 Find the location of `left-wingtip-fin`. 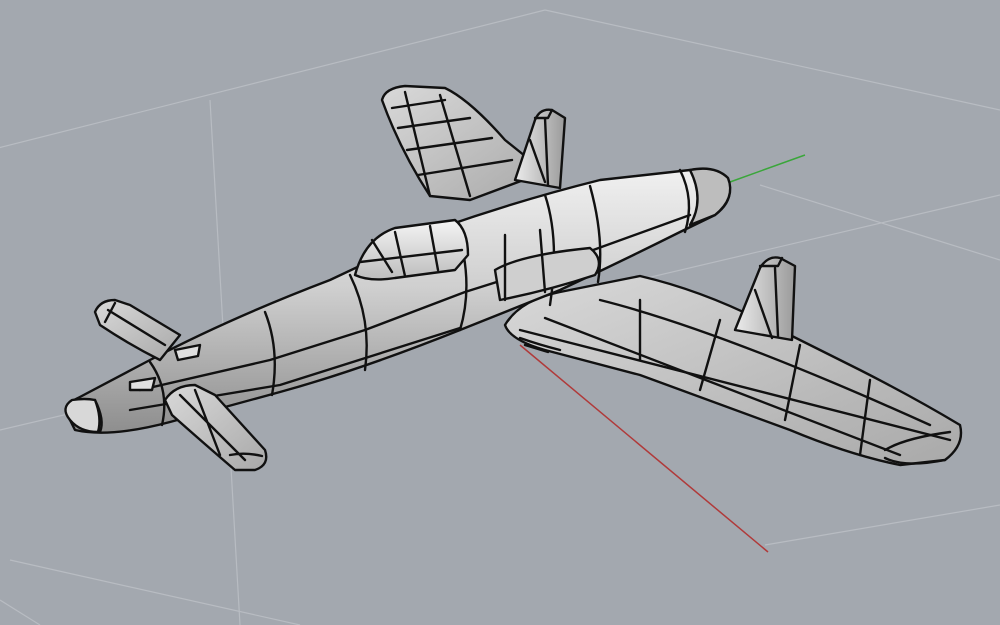

left-wingtip-fin is located at coordinates (540, 149).